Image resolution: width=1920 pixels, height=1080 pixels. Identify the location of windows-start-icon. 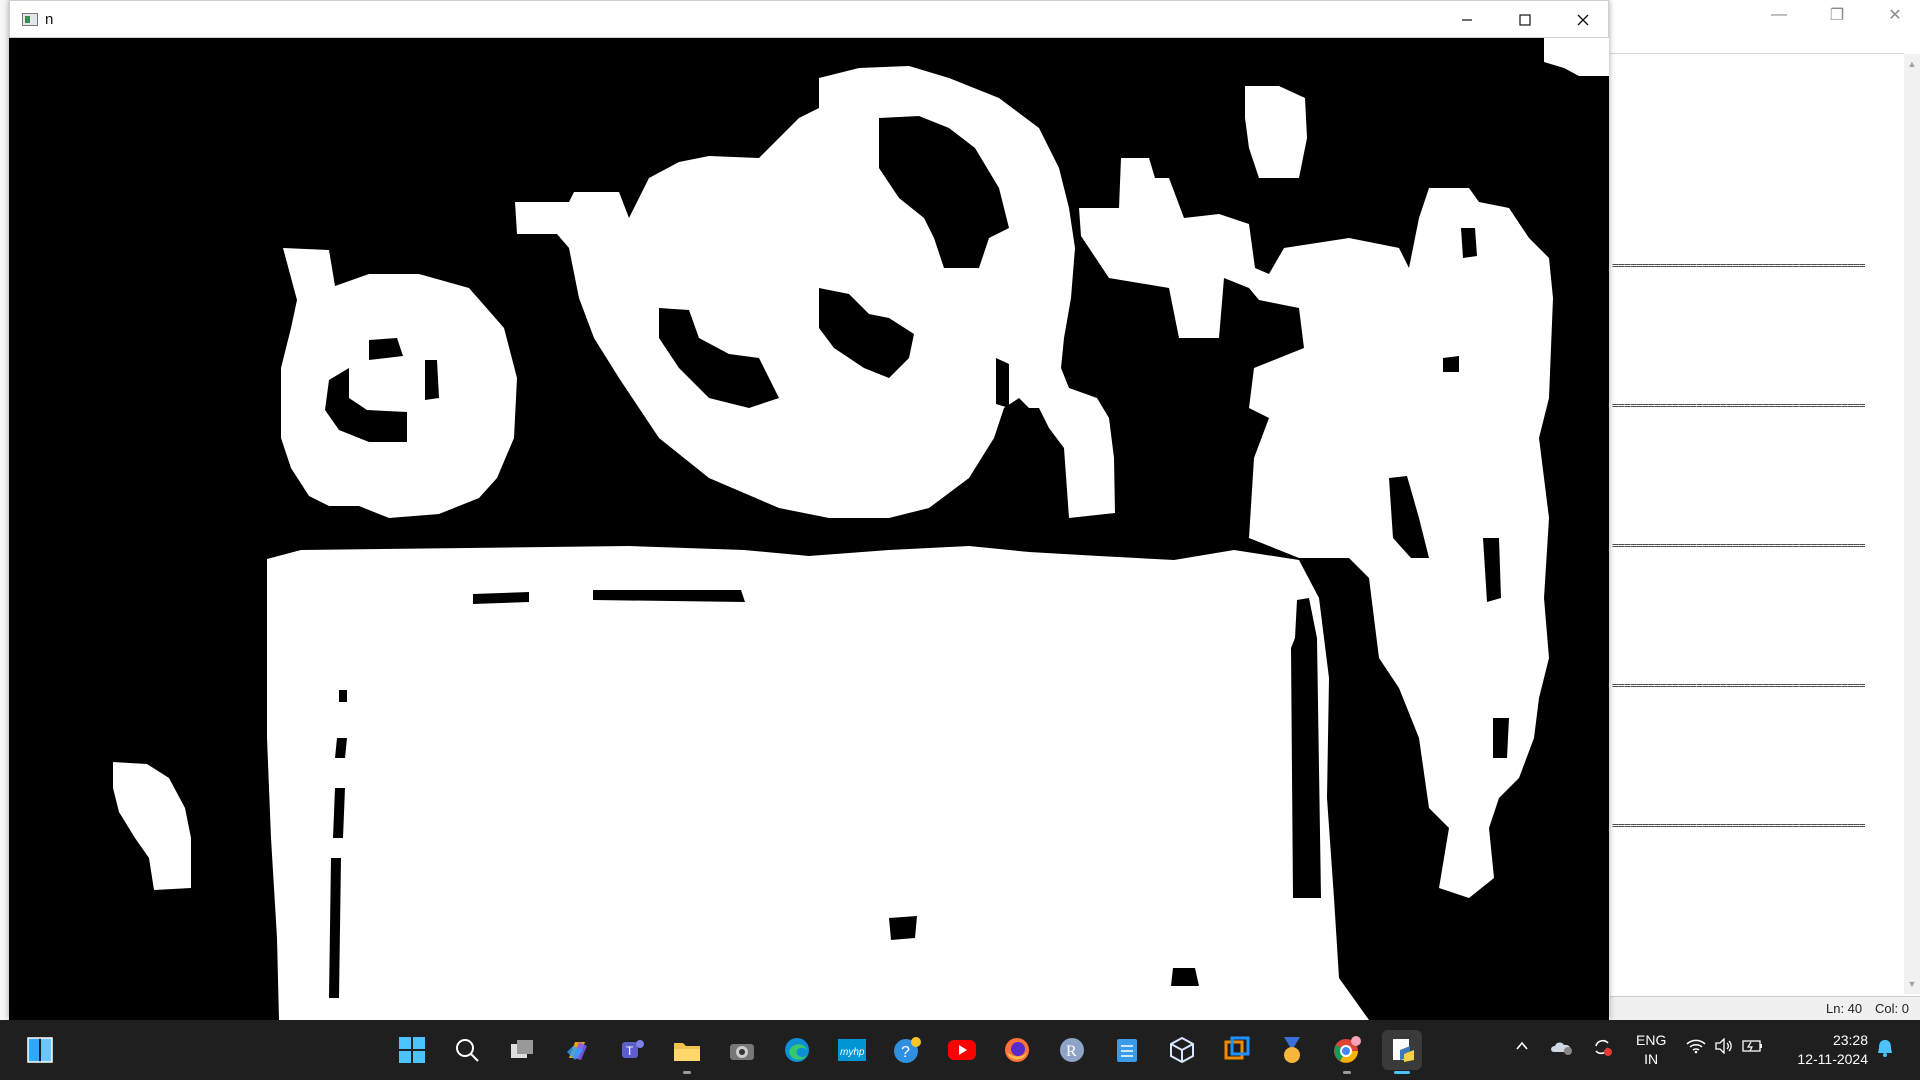
(40, 1050).